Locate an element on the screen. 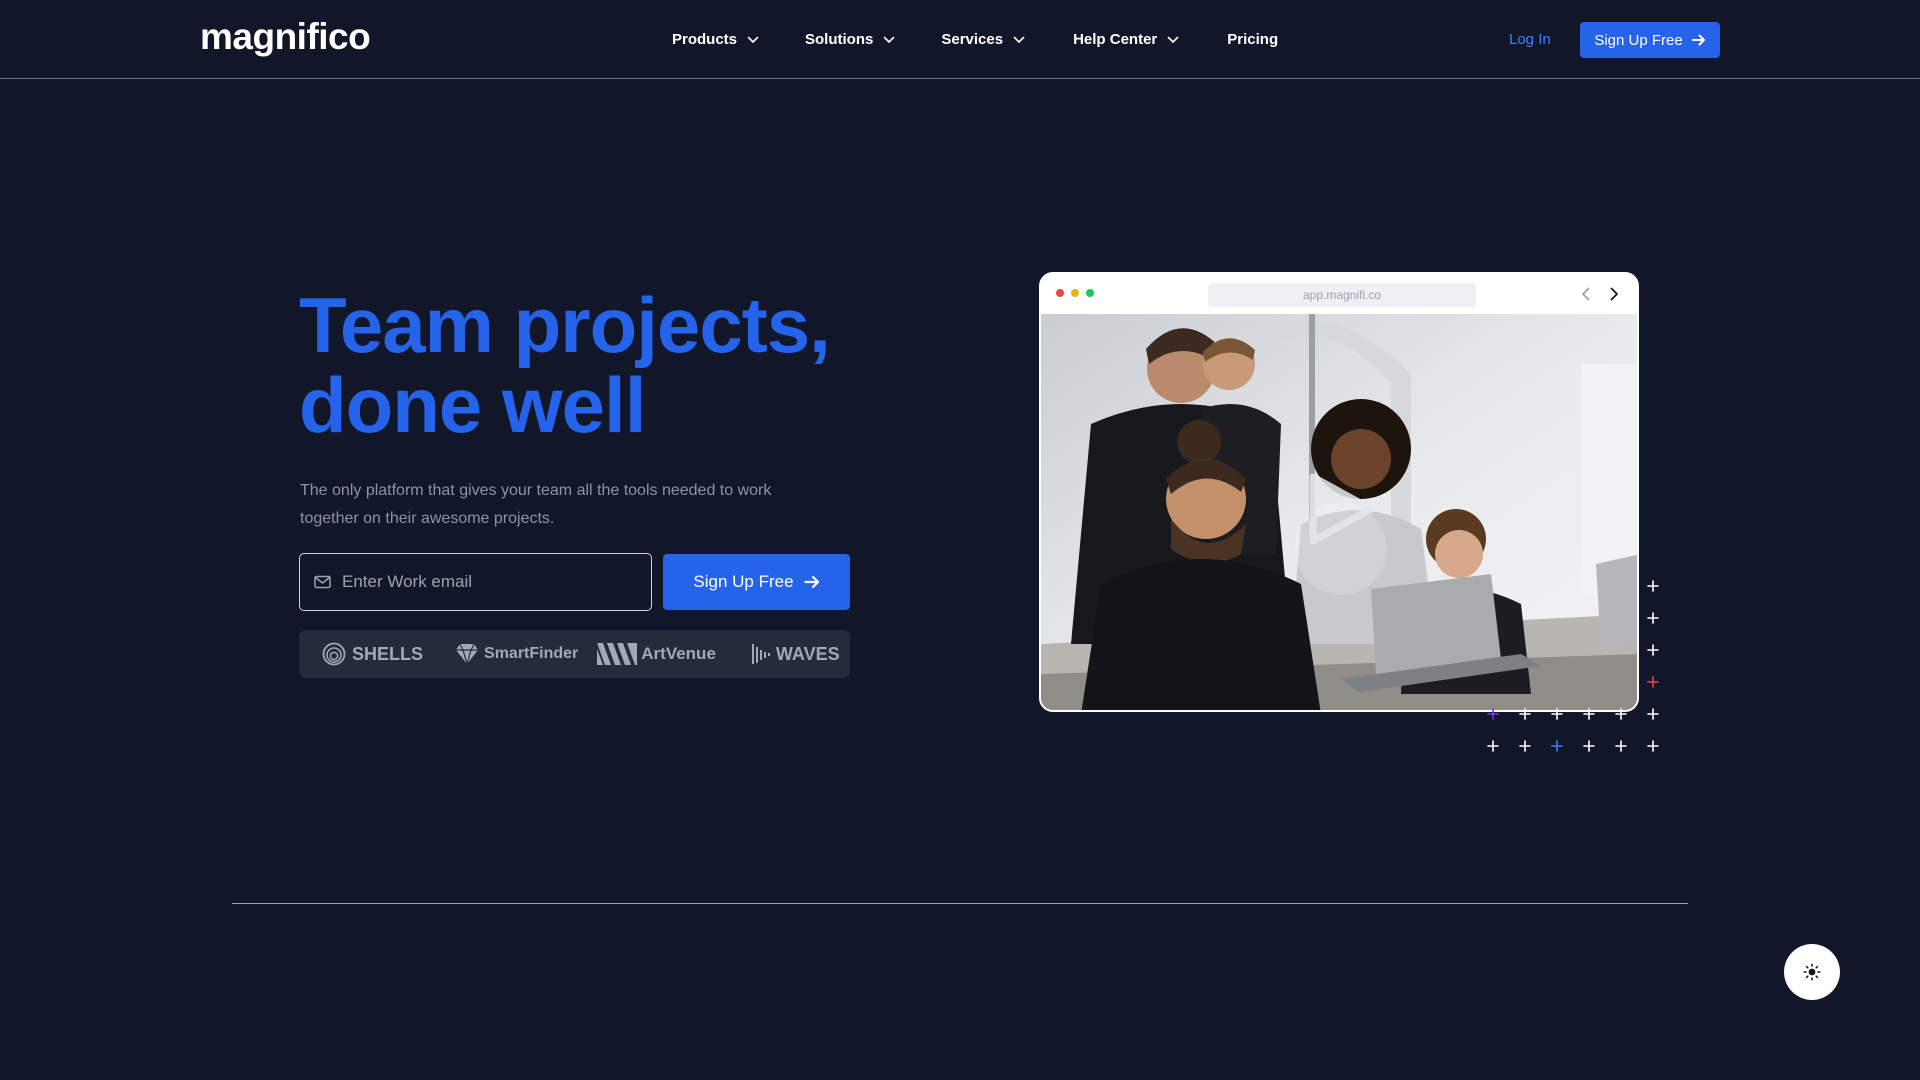 This screenshot has height=1080, width=1920. partner-name: ArtVenue is located at coordinates (678, 653).